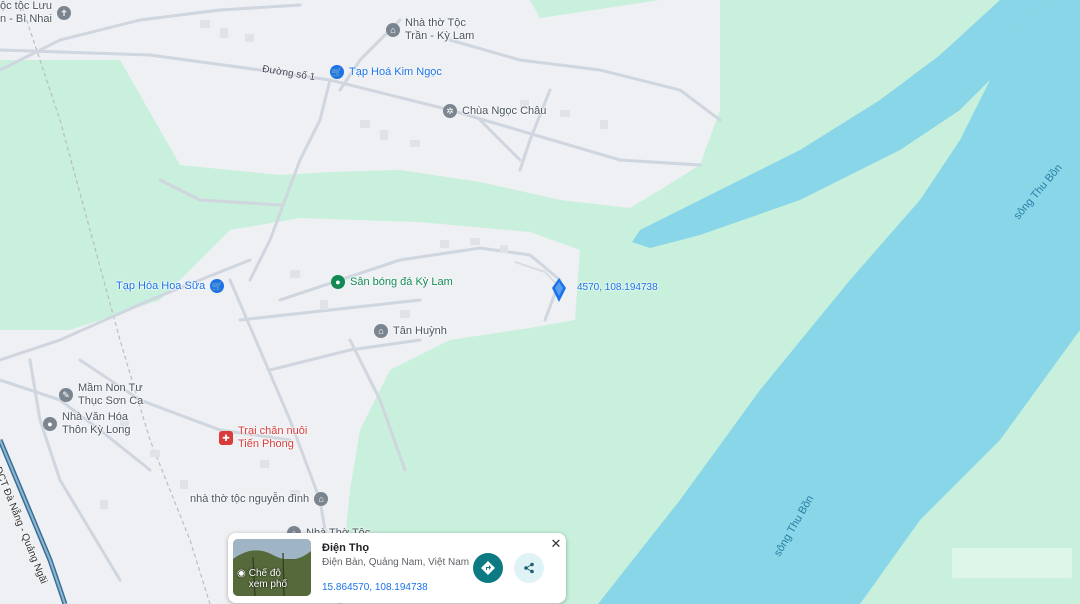 The image size is (1080, 604). I want to click on place-coords: 15.864570, 108.194738, so click(375, 587).